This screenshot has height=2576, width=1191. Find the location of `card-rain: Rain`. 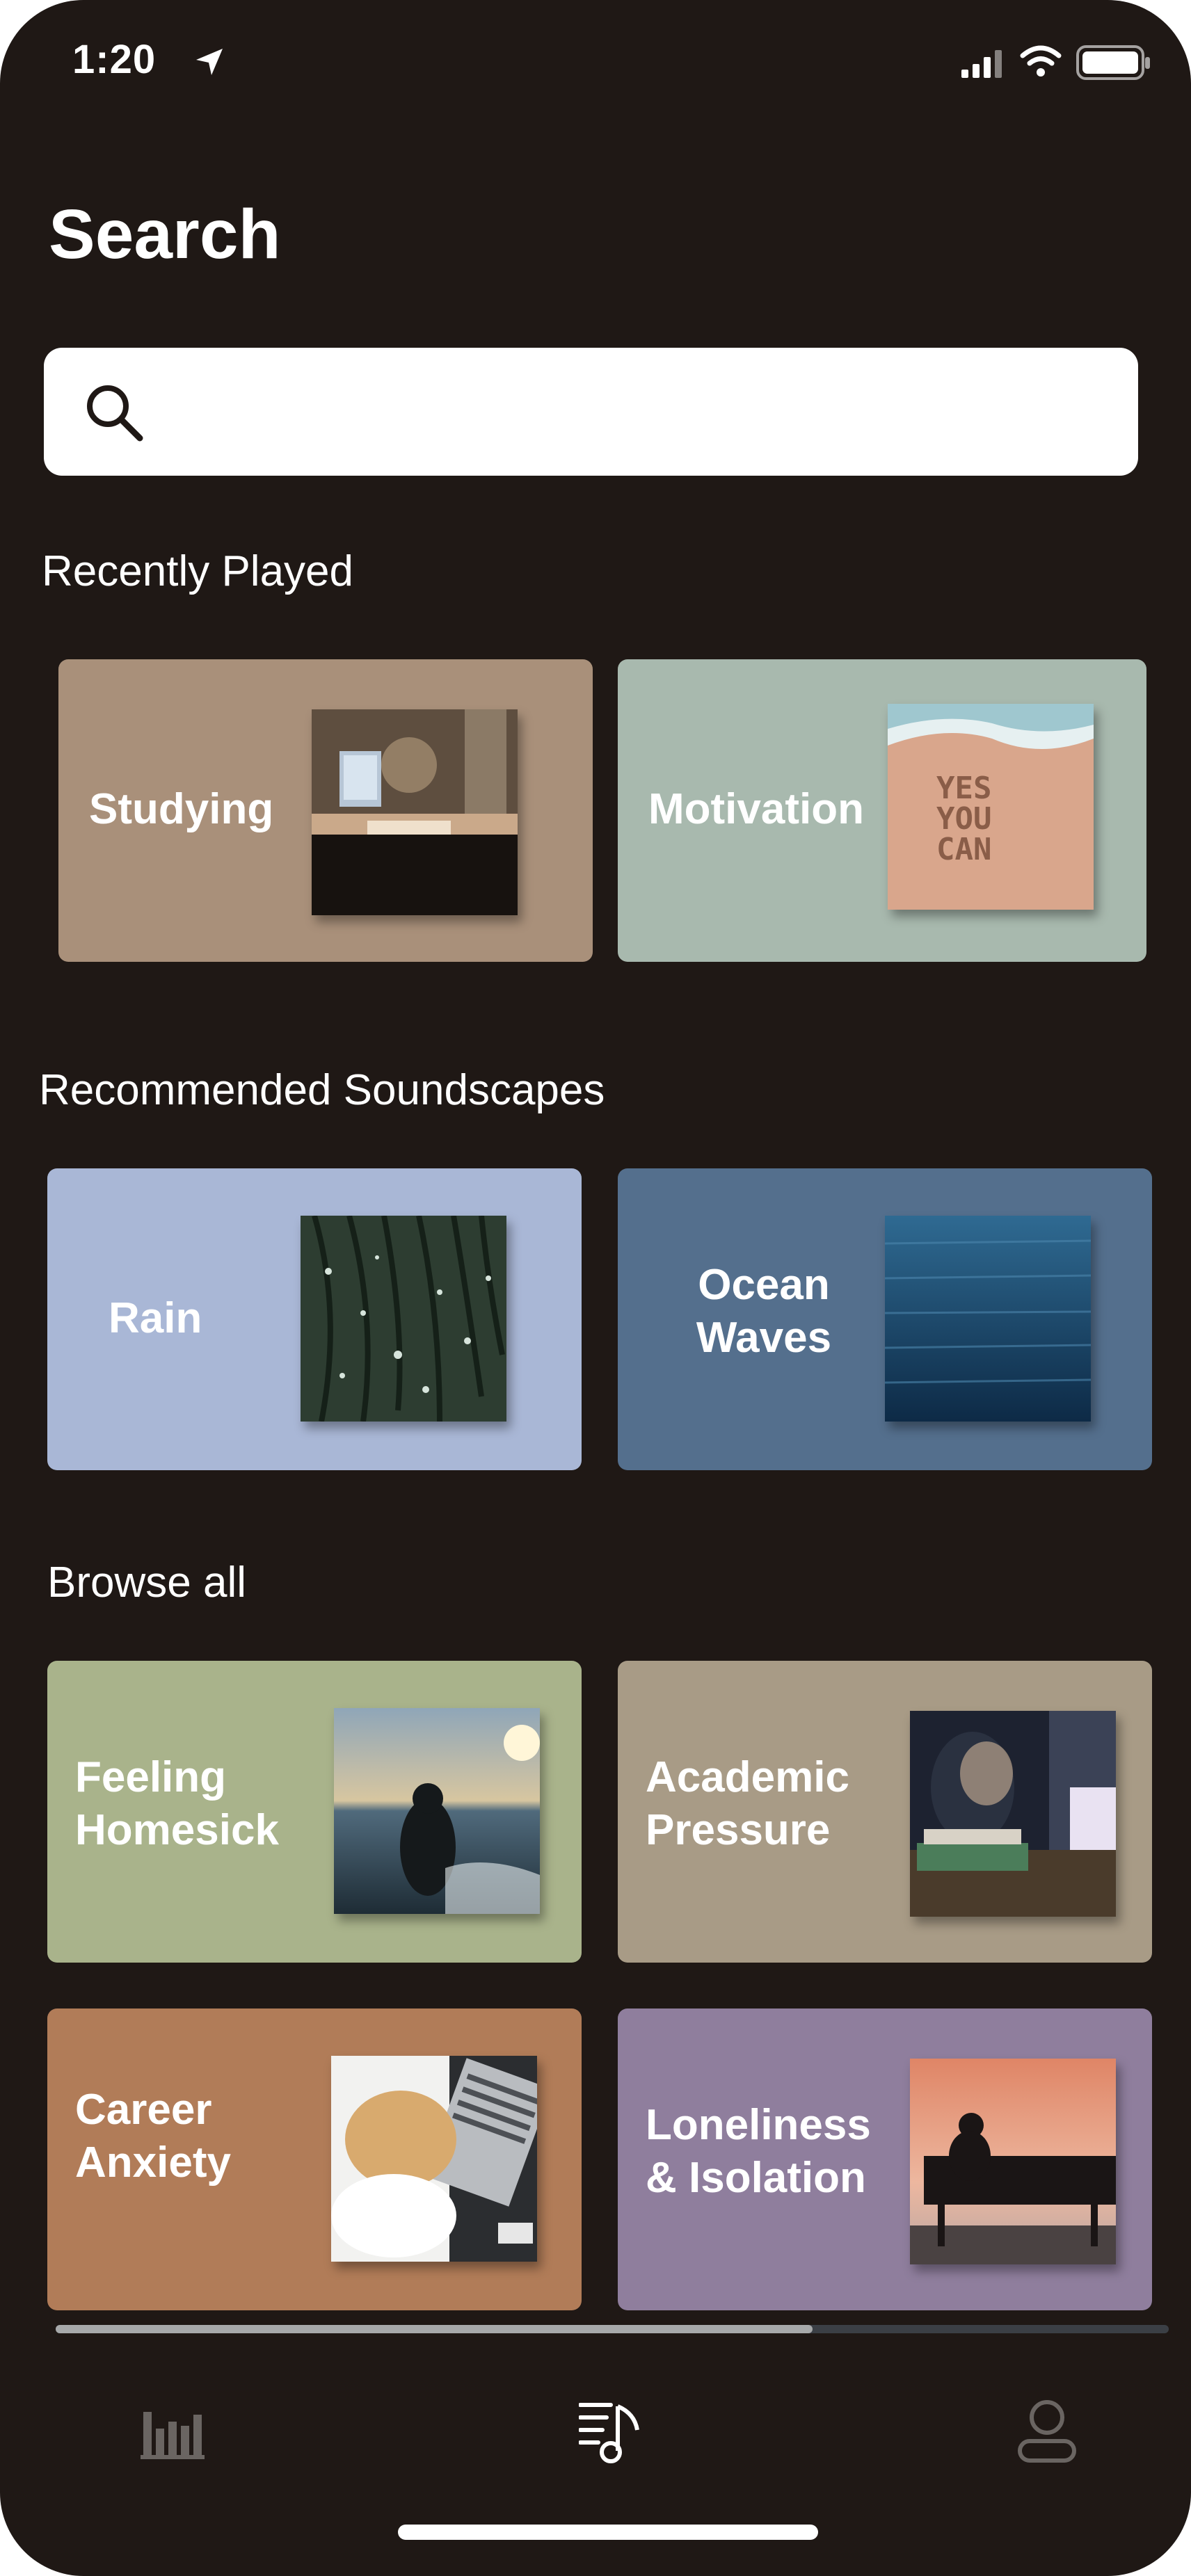

card-rain: Rain is located at coordinates (314, 1319).